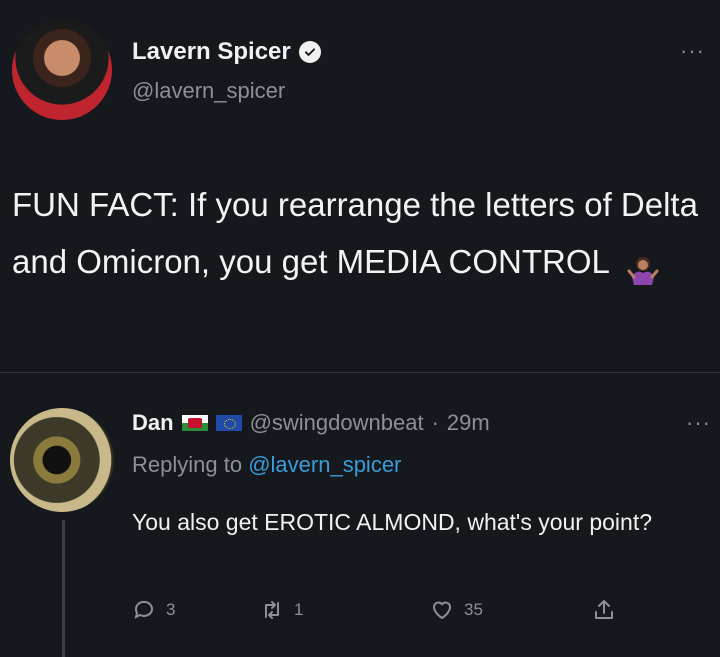 The height and width of the screenshot is (657, 720). What do you see at coordinates (63, 588) in the screenshot?
I see `thread-line` at bounding box center [63, 588].